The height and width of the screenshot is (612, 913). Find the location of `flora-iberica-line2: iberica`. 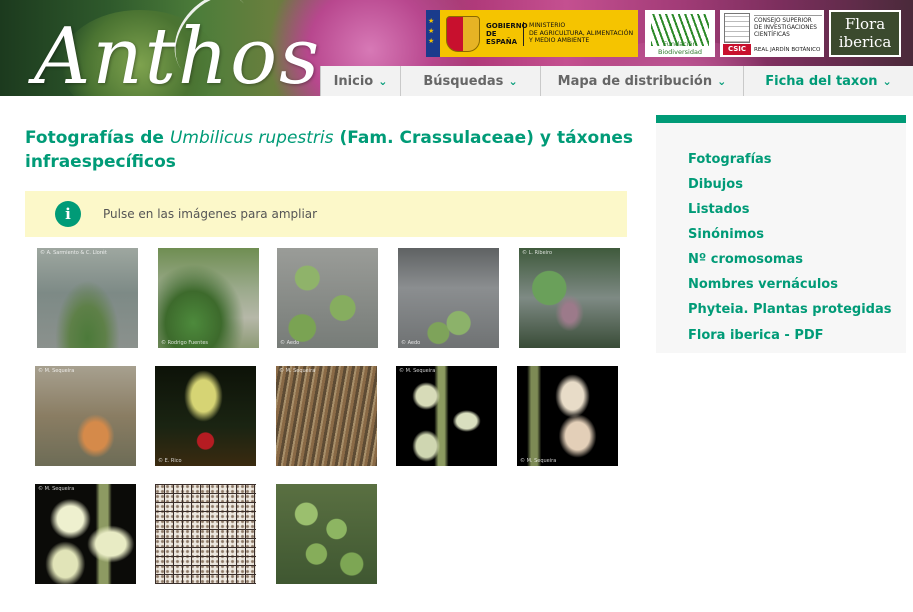

flora-iberica-line2: iberica is located at coordinates (865, 42).